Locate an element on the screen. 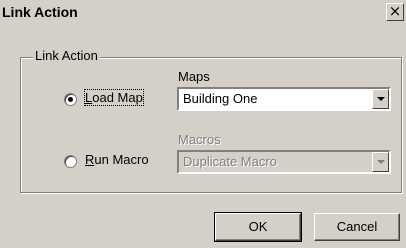  close-icon: × is located at coordinates (395, 11).